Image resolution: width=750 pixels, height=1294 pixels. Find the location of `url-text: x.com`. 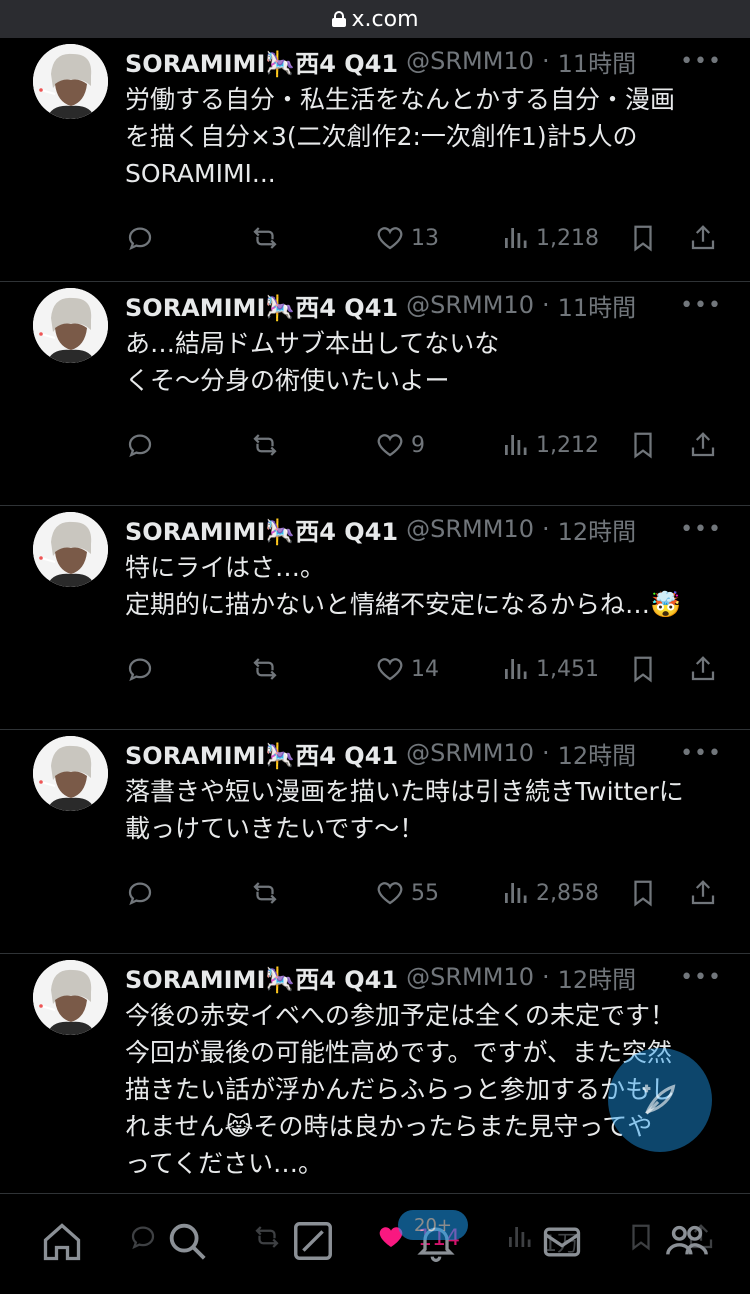

url-text: x.com is located at coordinates (385, 19).